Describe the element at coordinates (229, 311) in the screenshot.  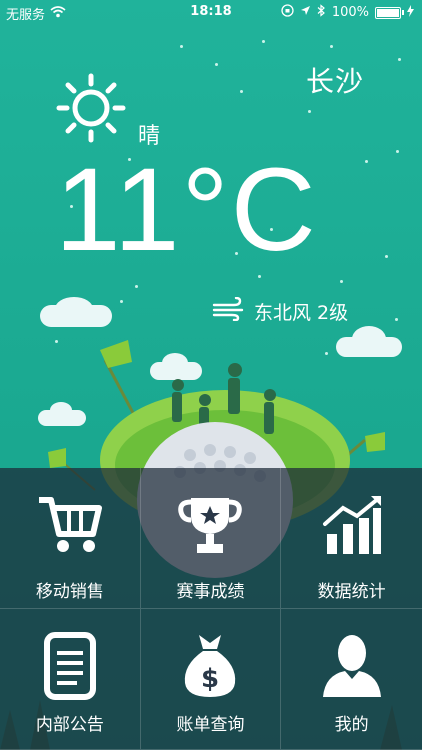
I see `wind-icon` at that location.